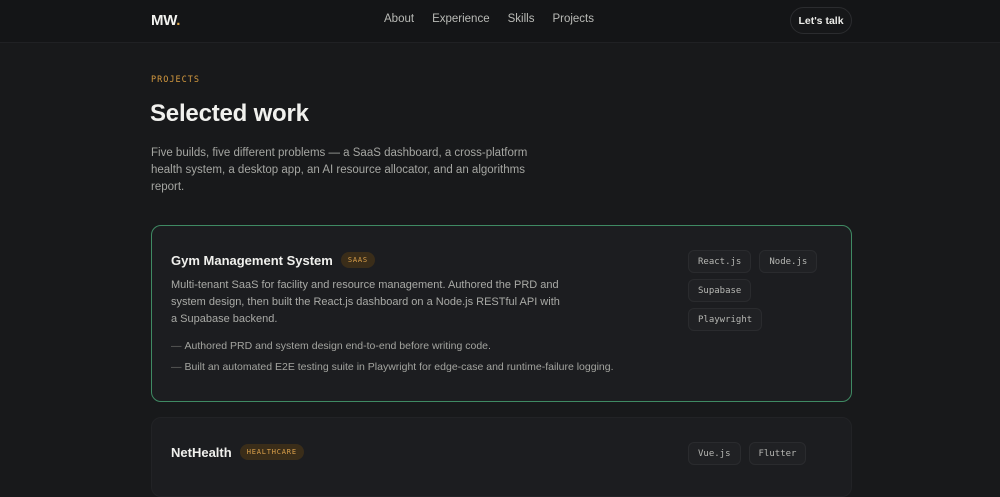 Image resolution: width=1000 pixels, height=497 pixels. I want to click on project-card-nethealth: NetHealth HEALTHCARE Vue.js Flutter, so click(501, 457).